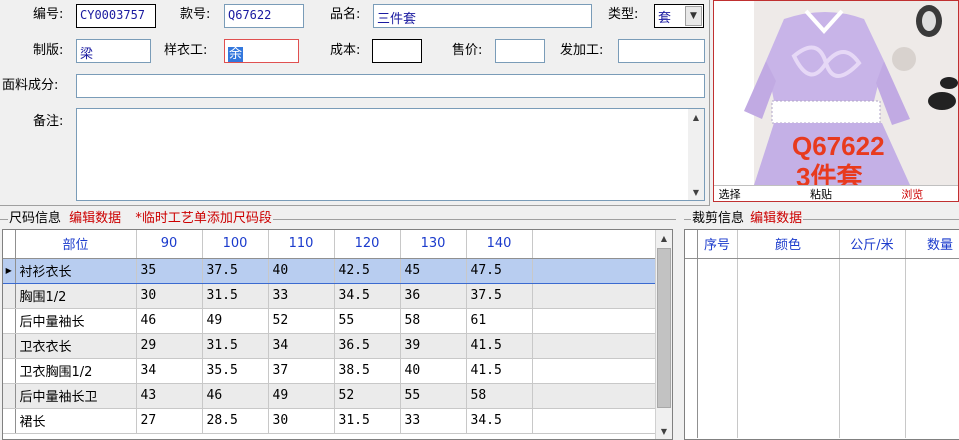 This screenshot has height=440, width=959. What do you see at coordinates (264, 16) in the screenshot?
I see `style-field: Q67622` at bounding box center [264, 16].